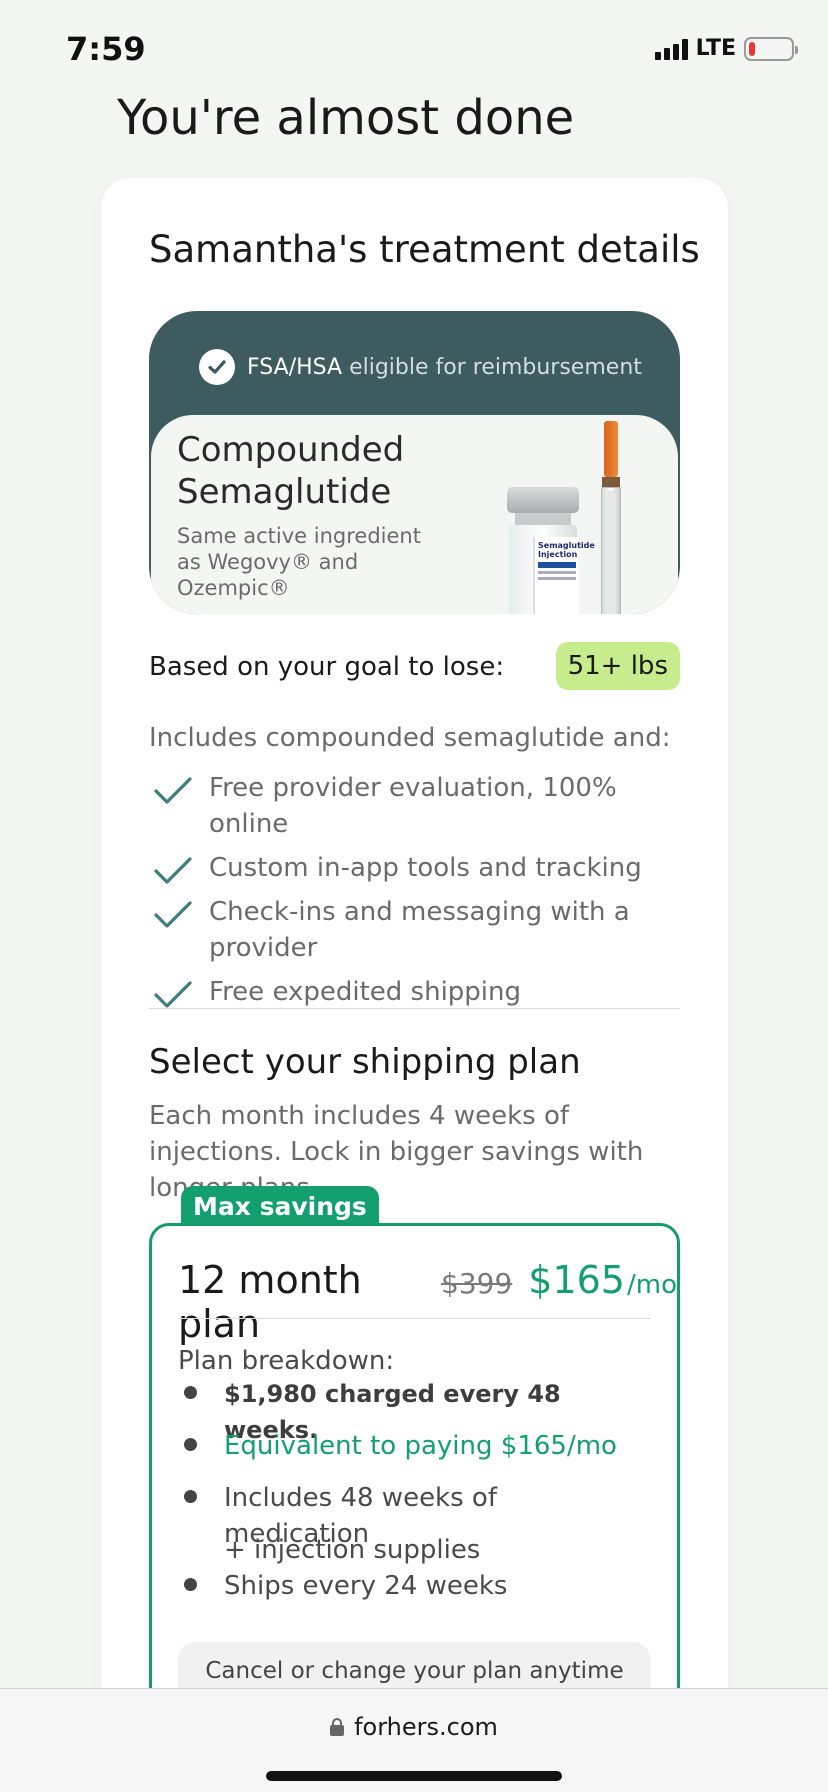 This screenshot has width=828, height=1792. I want to click on goal-row: Based on your goal to lose: 51+ lbs, so click(414, 666).